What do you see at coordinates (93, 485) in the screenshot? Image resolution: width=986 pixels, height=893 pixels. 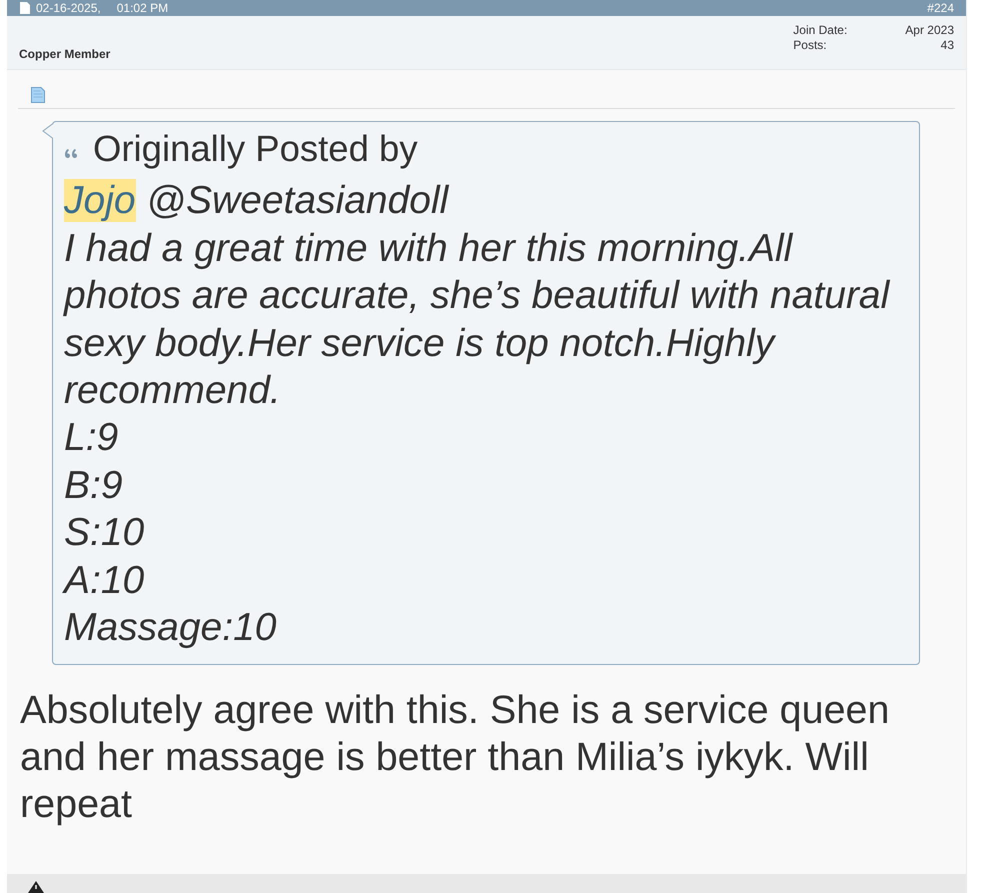 I see `rating-text: B:9` at bounding box center [93, 485].